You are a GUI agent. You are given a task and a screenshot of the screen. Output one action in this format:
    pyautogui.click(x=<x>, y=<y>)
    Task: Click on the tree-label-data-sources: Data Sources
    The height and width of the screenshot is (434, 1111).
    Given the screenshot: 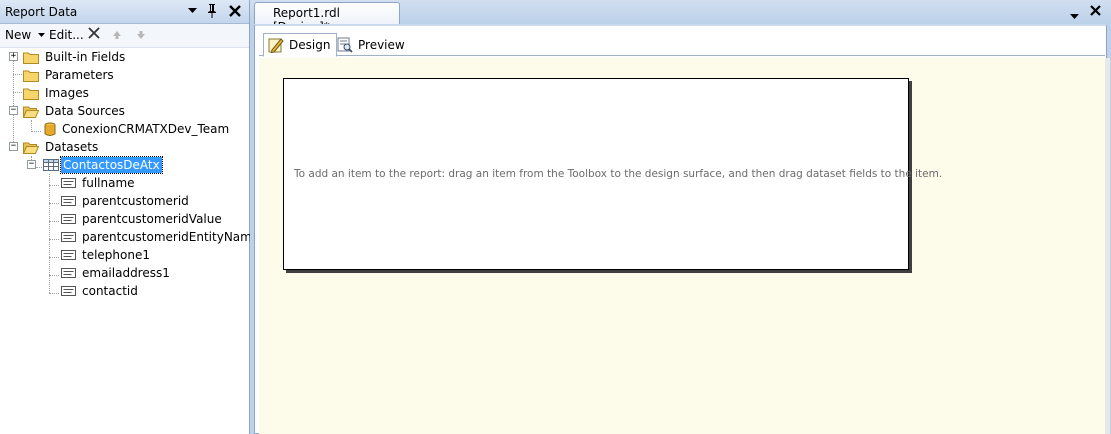 What is the action you would take?
    pyautogui.click(x=85, y=111)
    